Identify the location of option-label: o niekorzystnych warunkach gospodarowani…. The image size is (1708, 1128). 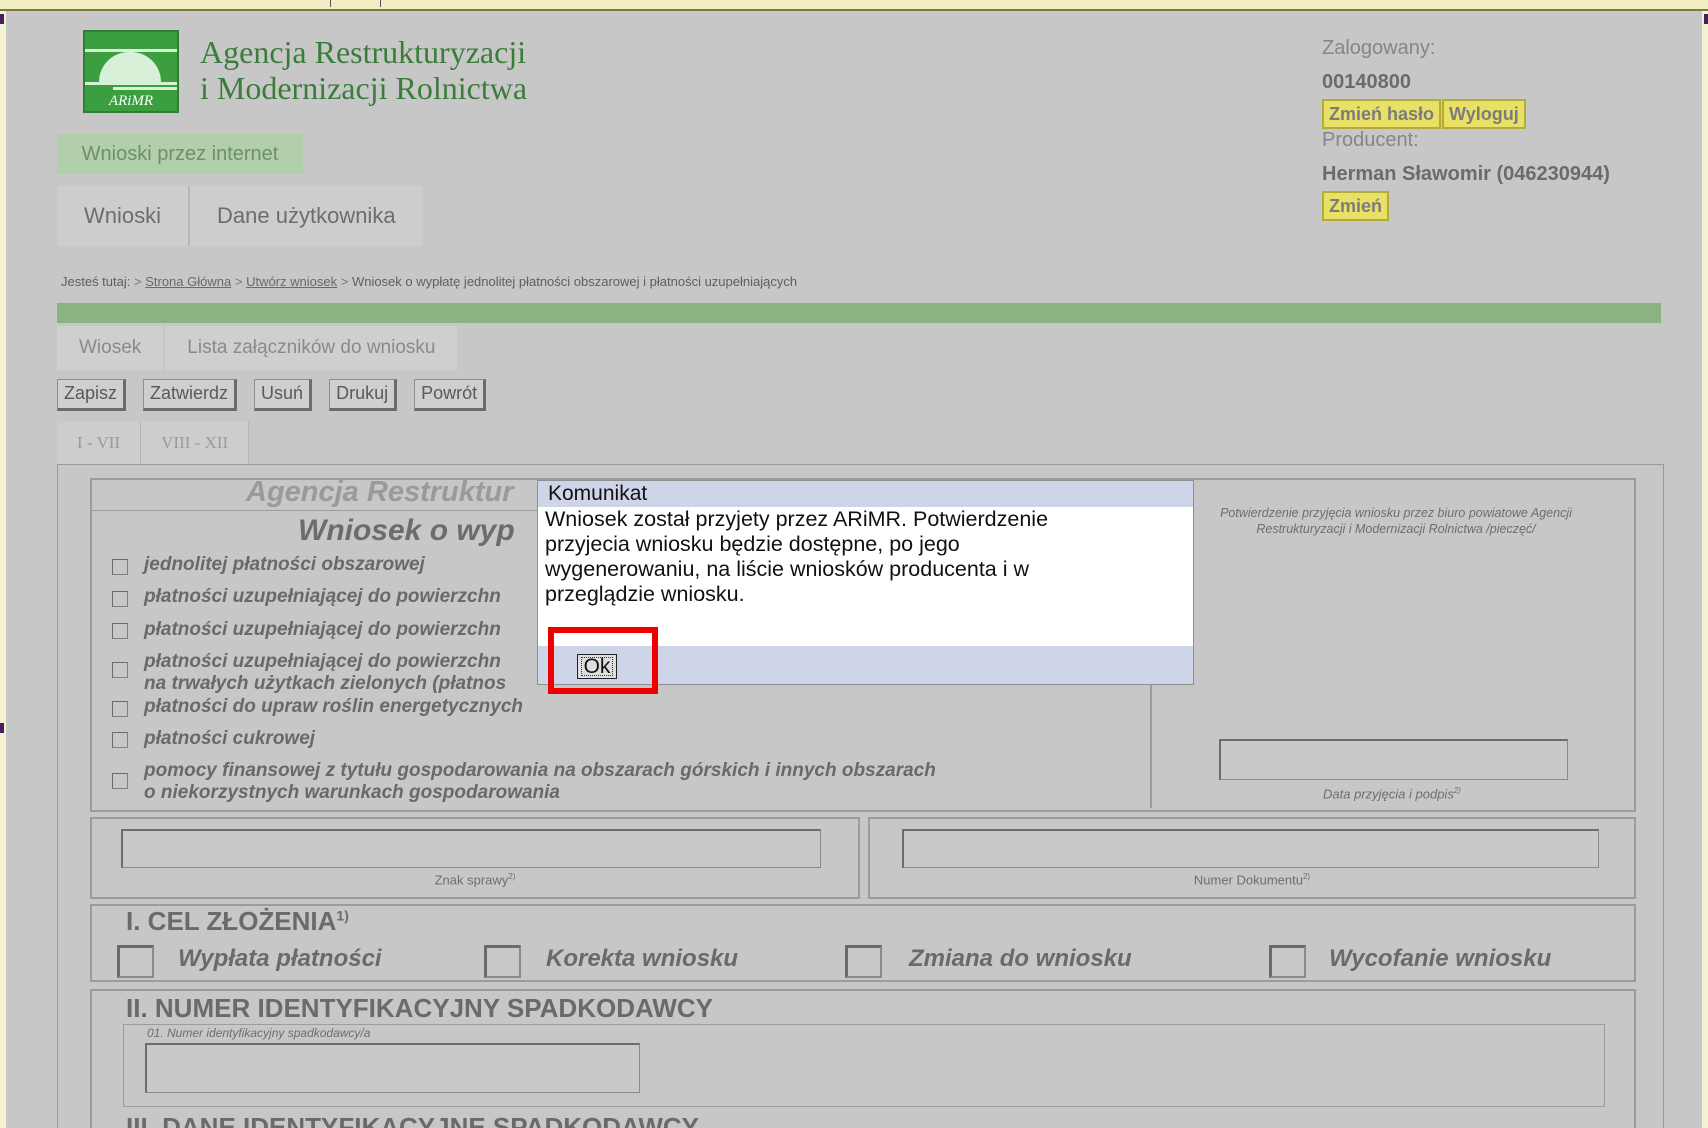
(352, 792).